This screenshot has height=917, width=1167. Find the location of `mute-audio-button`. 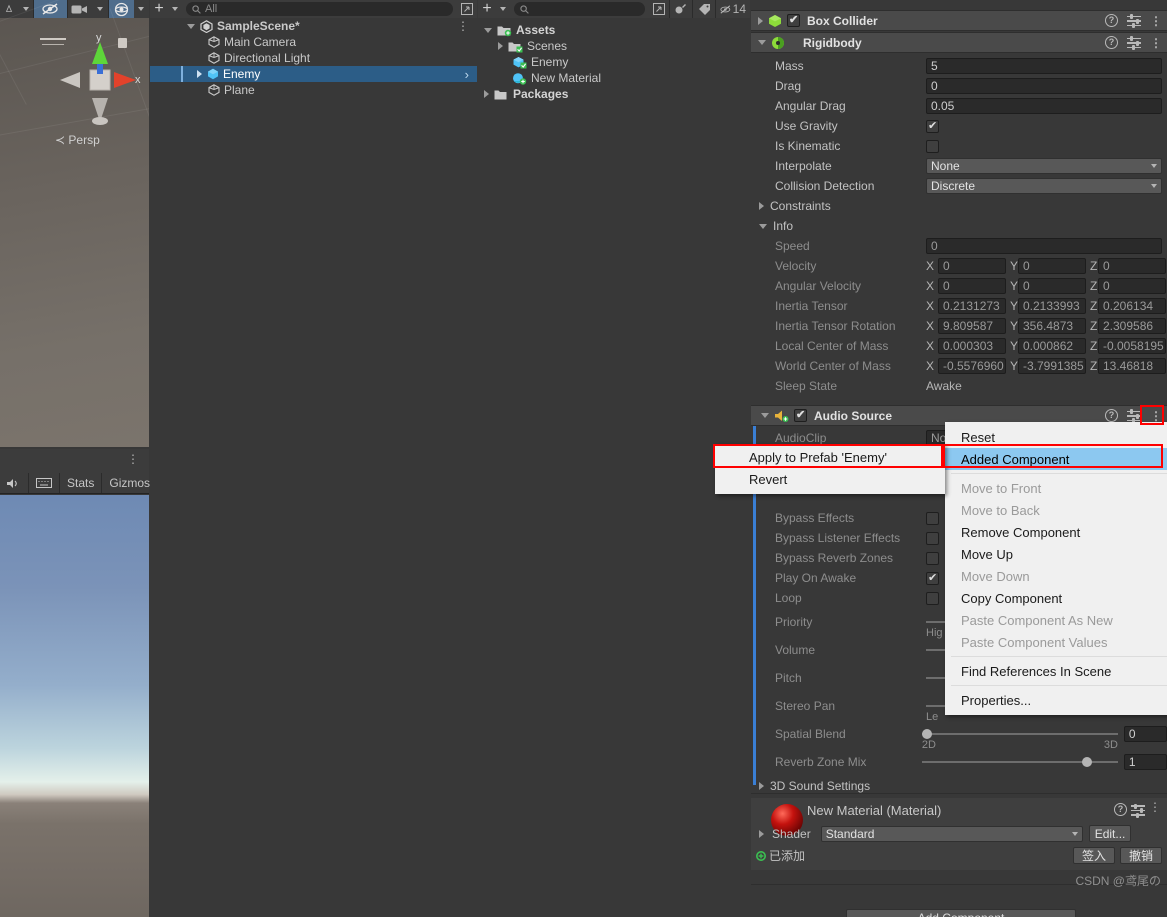

mute-audio-button is located at coordinates (14, 483).